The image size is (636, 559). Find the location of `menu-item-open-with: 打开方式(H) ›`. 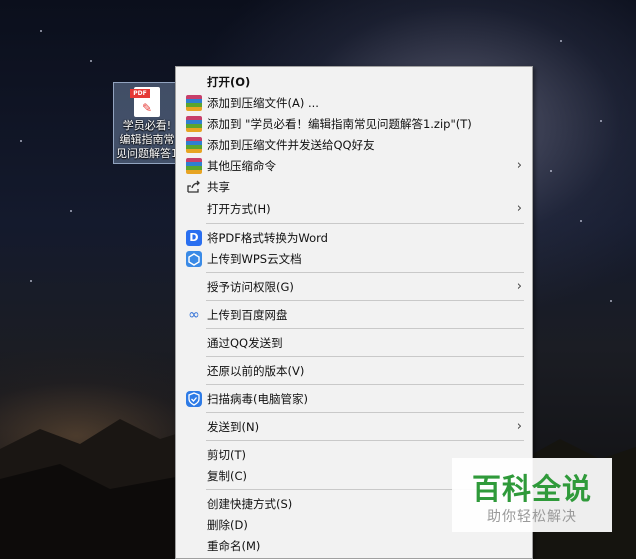

menu-item-open-with: 打开方式(H) › is located at coordinates (354, 209).